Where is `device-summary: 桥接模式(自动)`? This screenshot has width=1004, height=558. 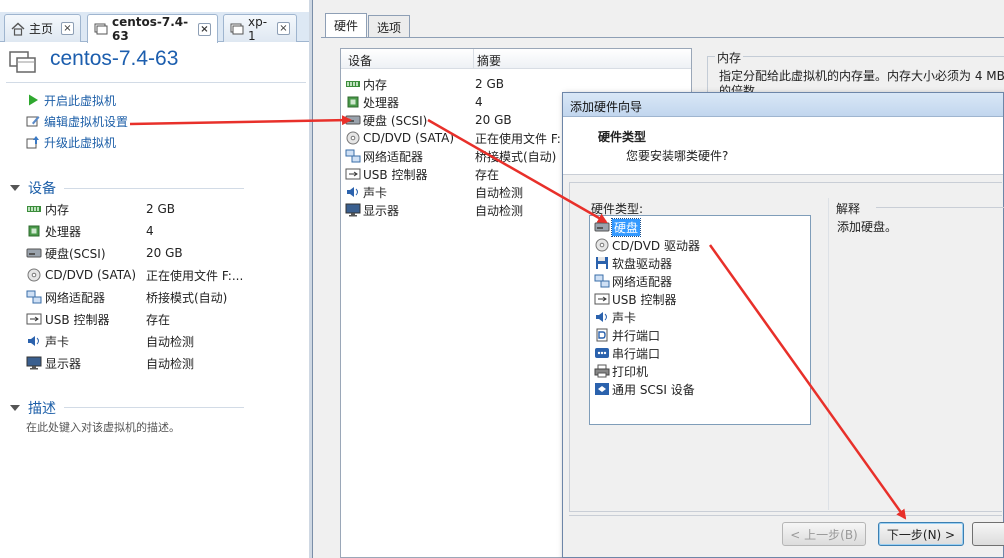 device-summary: 桥接模式(自动) is located at coordinates (516, 156).